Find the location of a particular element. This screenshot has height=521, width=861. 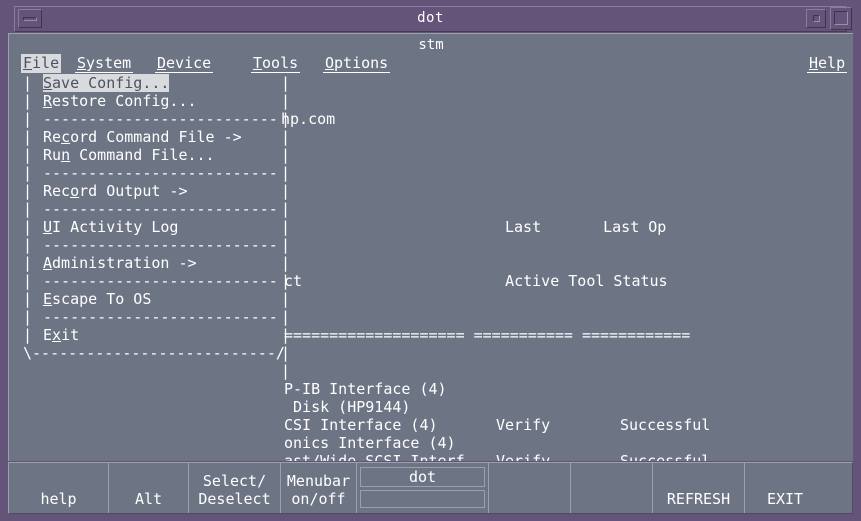

minimize-button is located at coordinates (30, 18).